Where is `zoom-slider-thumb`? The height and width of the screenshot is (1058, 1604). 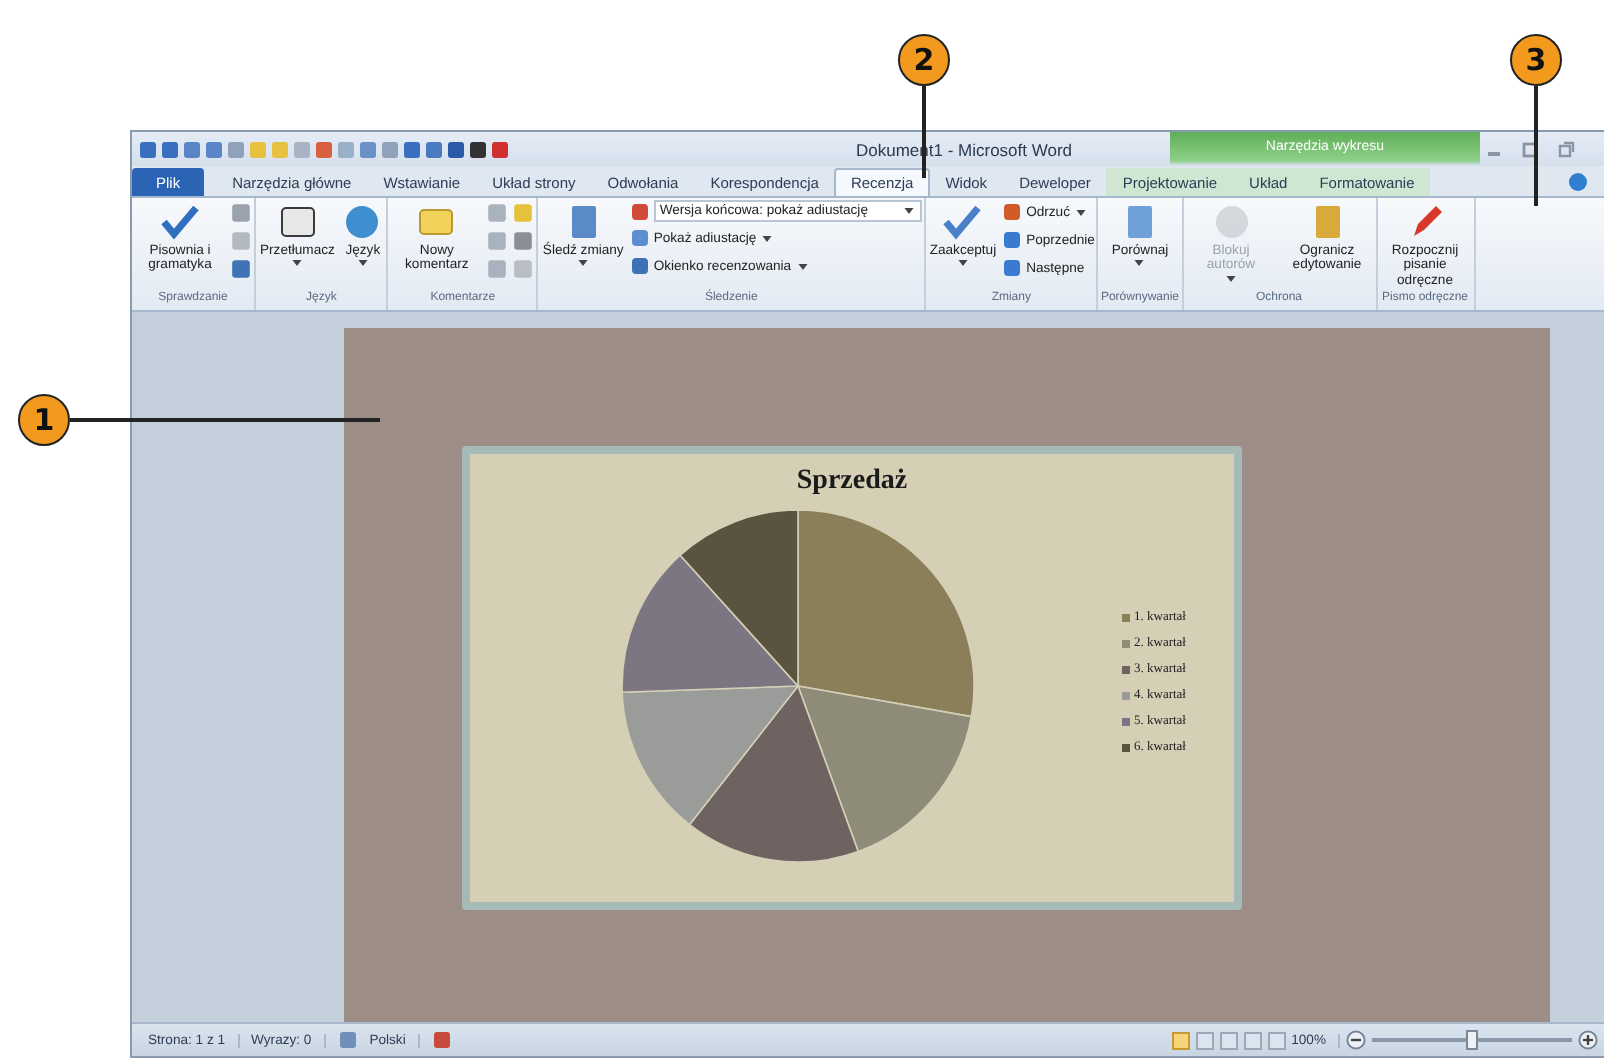 zoom-slider-thumb is located at coordinates (1472, 1040).